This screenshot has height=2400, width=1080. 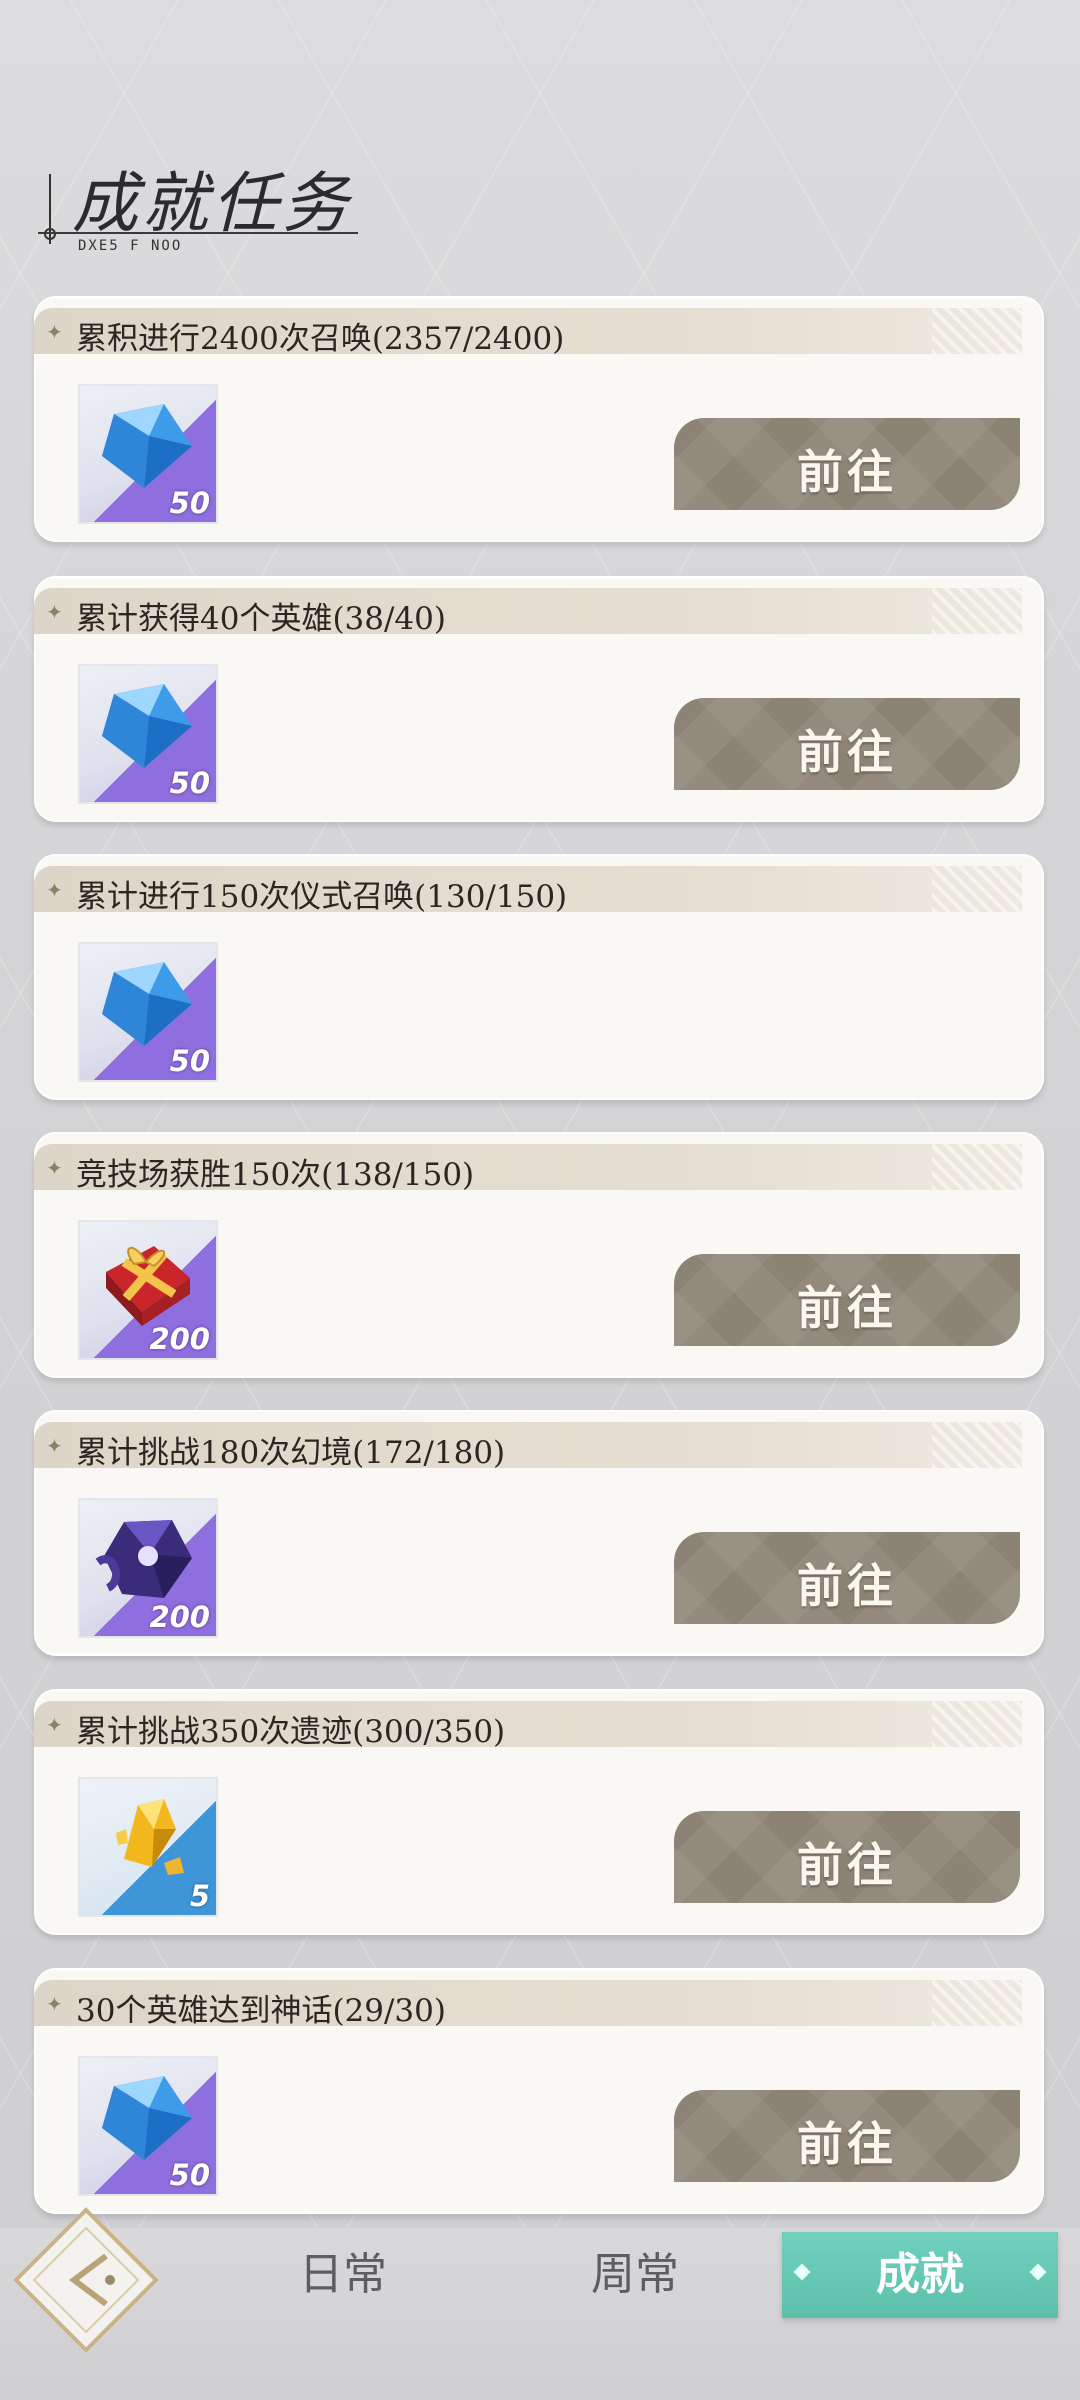 What do you see at coordinates (539, 2091) in the screenshot?
I see `task-card: ✦ 30个英雄达到神话(29/30) 50 前往` at bounding box center [539, 2091].